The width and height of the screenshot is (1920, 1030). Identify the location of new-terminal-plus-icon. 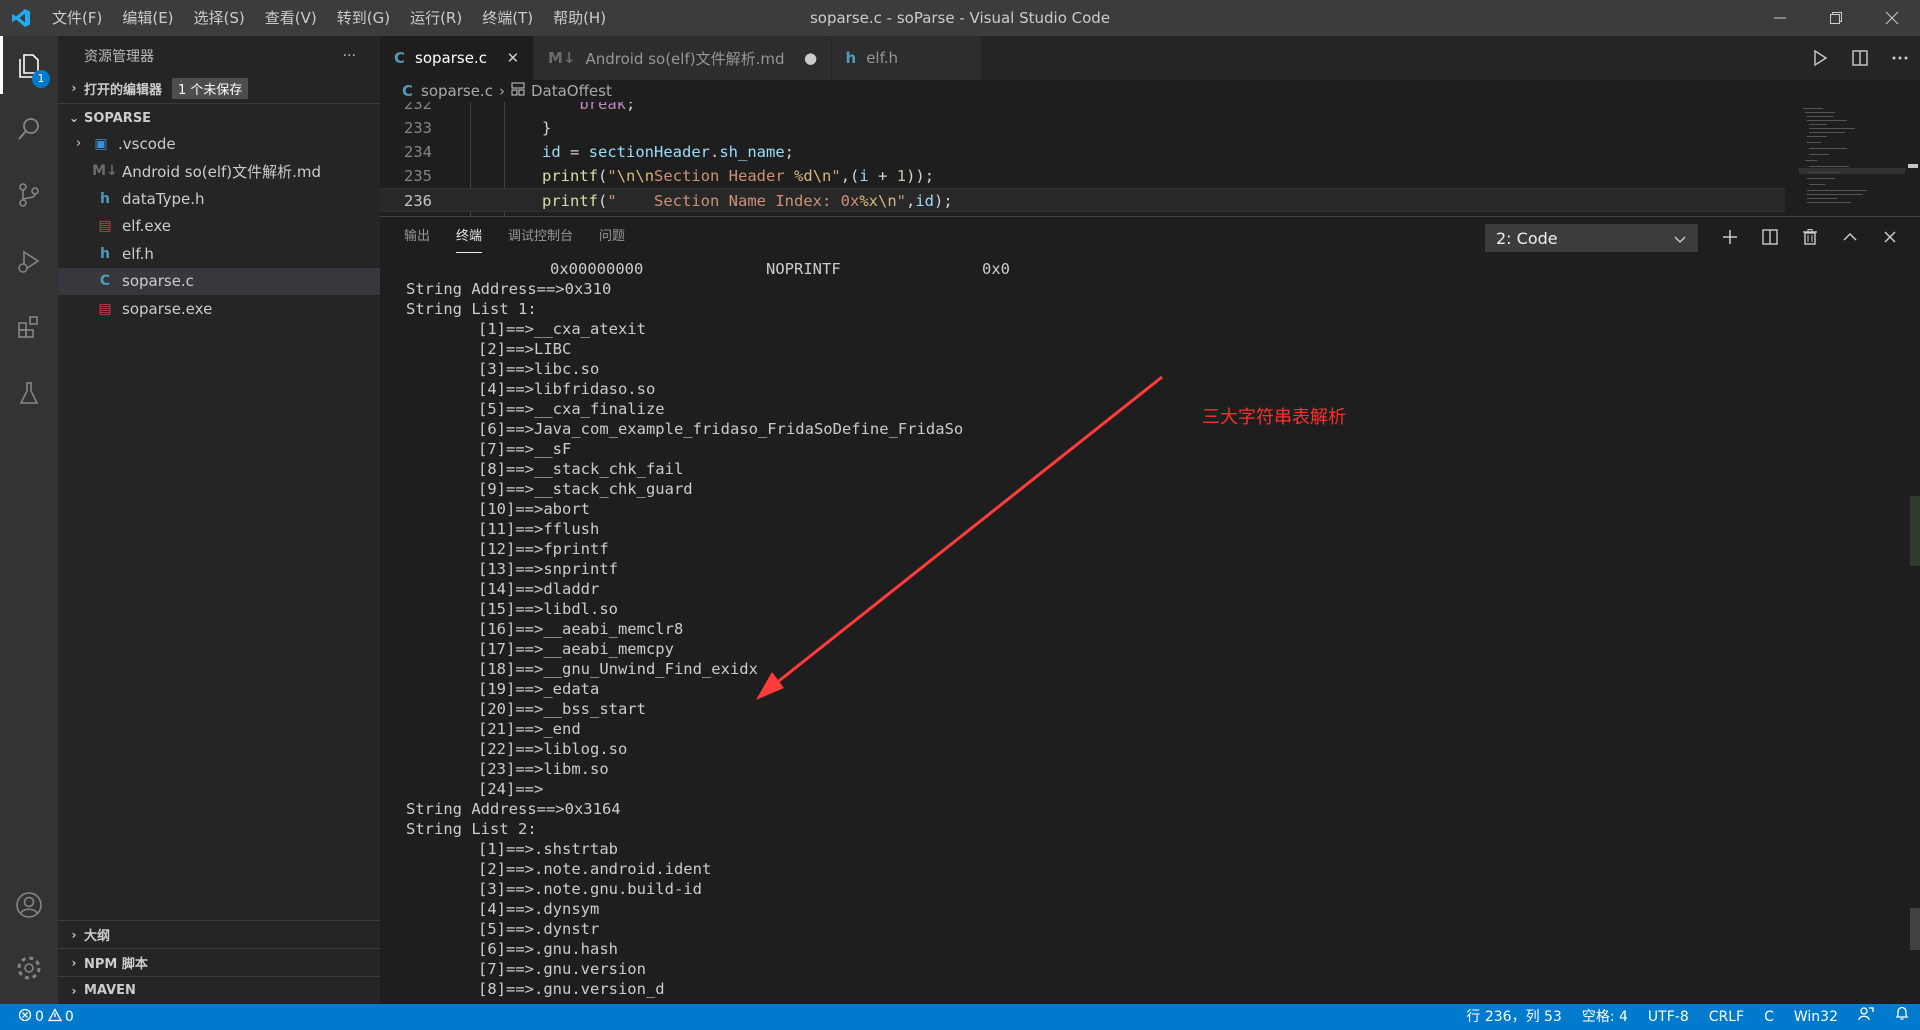
(1730, 237).